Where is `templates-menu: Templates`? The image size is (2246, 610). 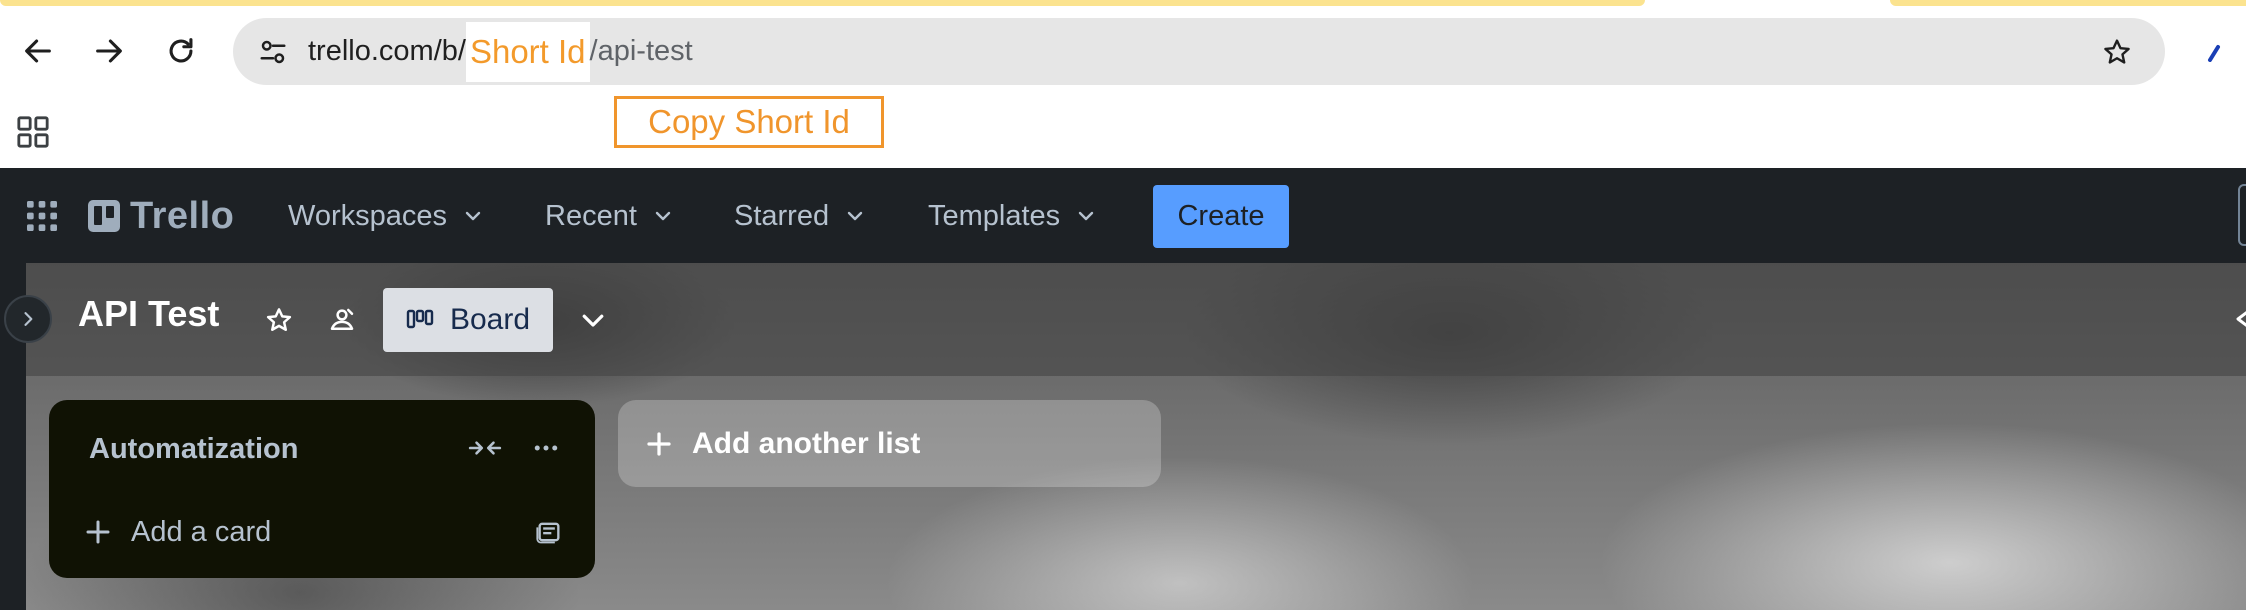 templates-menu: Templates is located at coordinates (1013, 216).